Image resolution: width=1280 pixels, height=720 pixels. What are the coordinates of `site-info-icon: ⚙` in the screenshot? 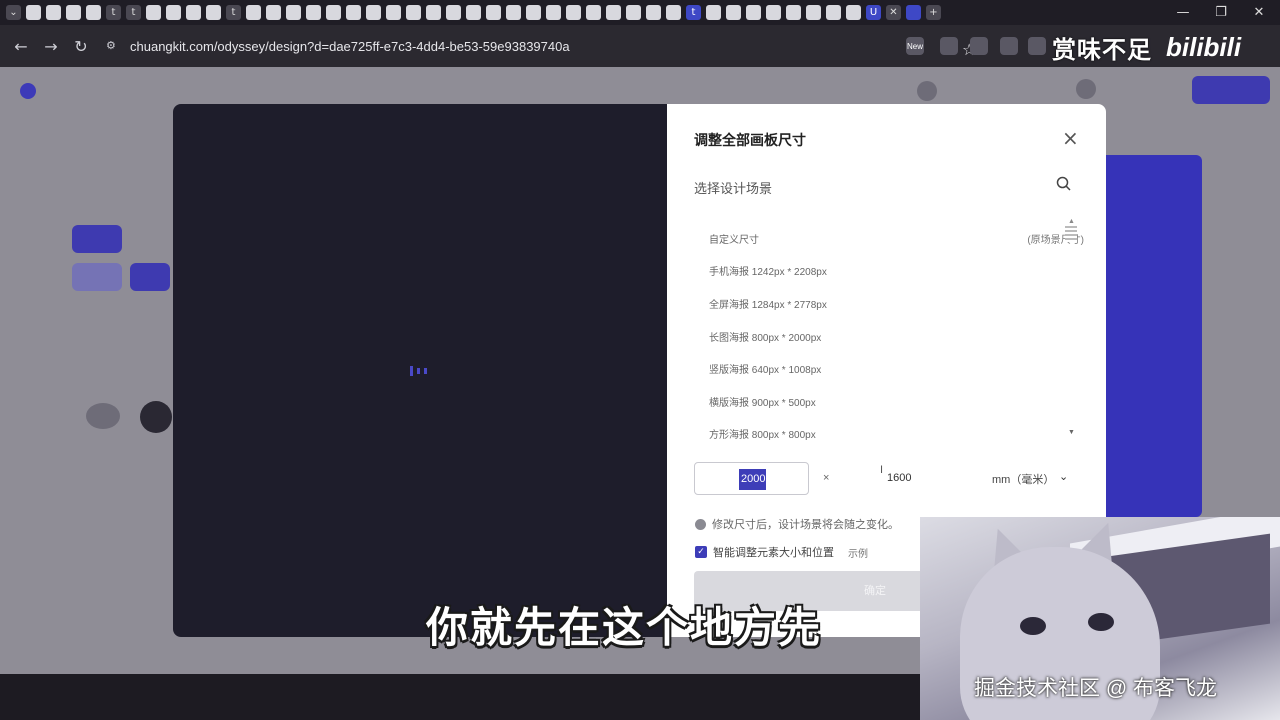 It's located at (113, 46).